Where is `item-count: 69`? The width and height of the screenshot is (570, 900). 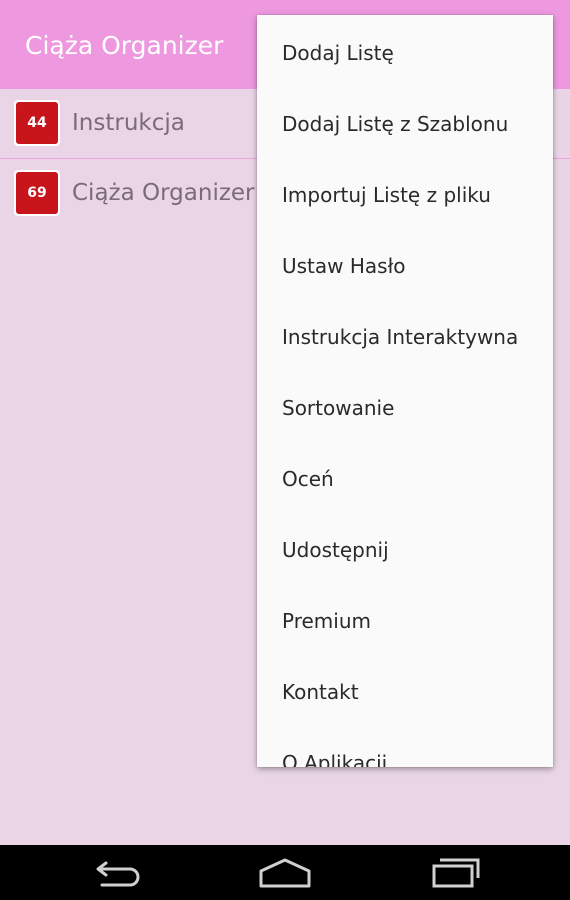 item-count: 69 is located at coordinates (37, 193).